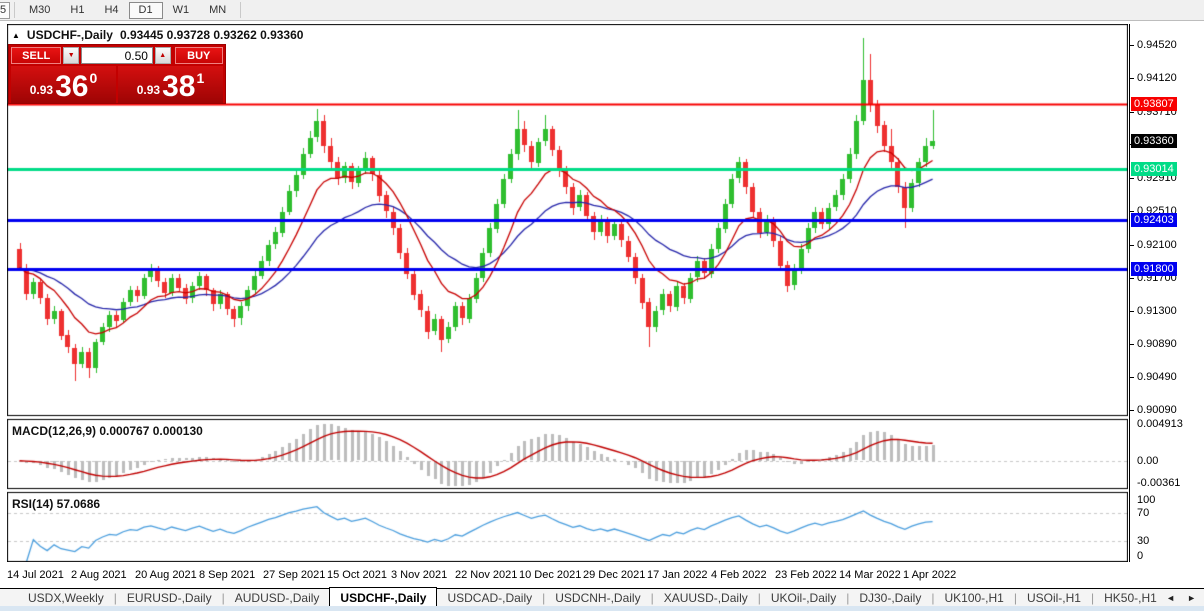  I want to click on macd-axis-label: -0.00361, so click(1159, 483).